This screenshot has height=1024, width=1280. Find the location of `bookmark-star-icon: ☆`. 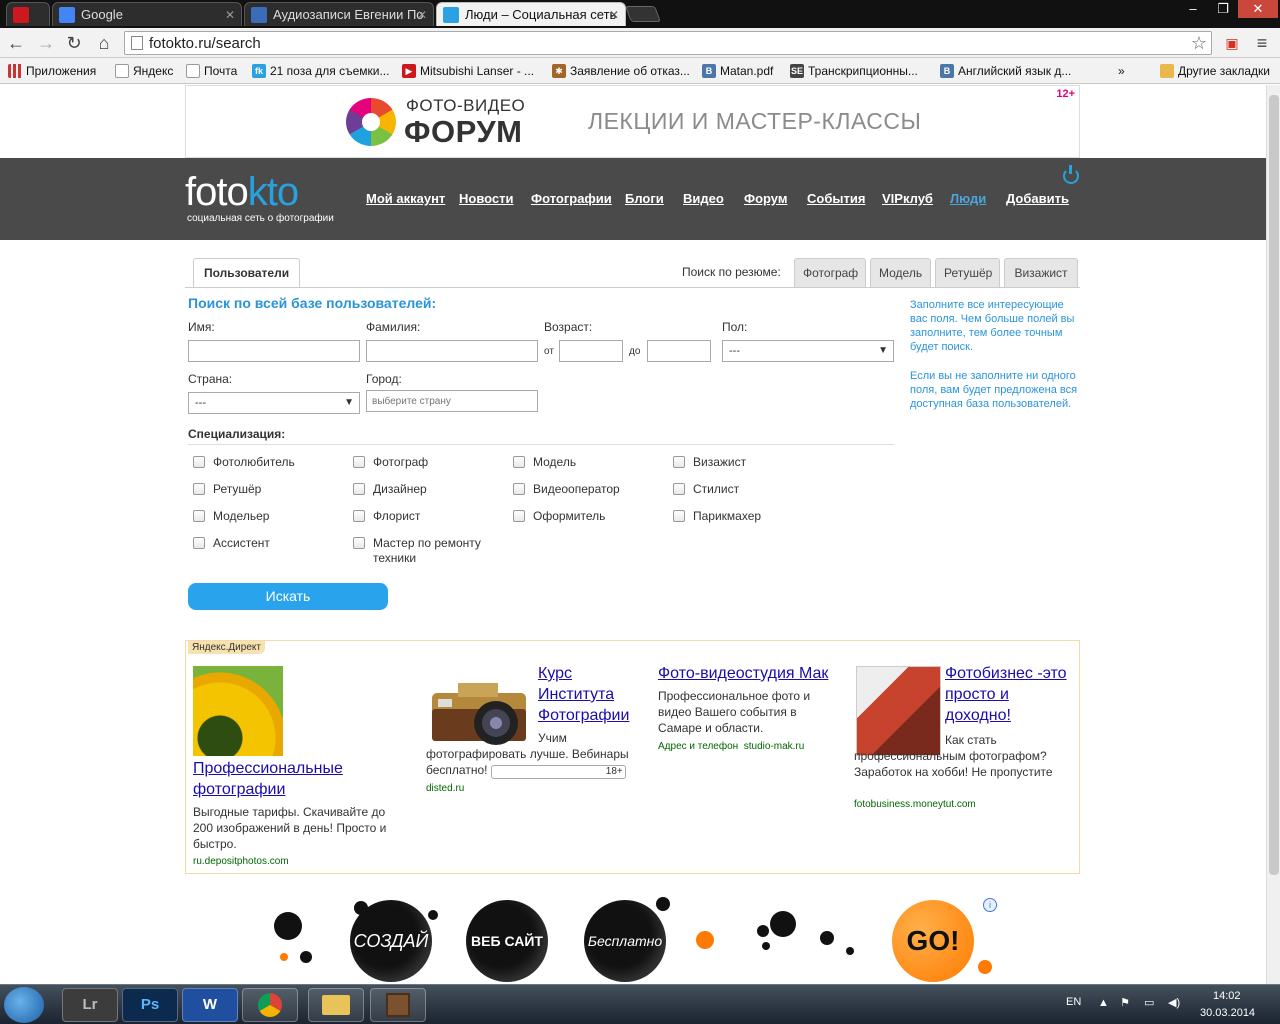

bookmark-star-icon: ☆ is located at coordinates (1199, 43).